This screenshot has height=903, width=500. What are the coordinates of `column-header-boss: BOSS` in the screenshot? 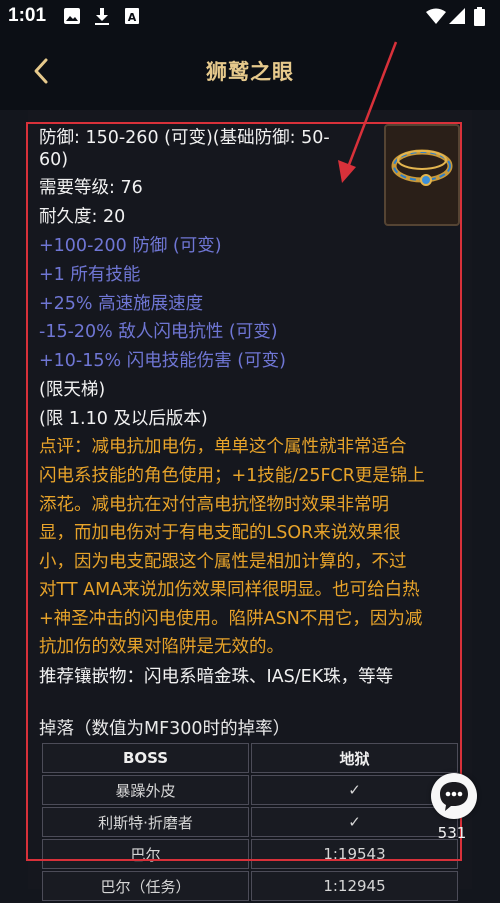 It's located at (145, 758).